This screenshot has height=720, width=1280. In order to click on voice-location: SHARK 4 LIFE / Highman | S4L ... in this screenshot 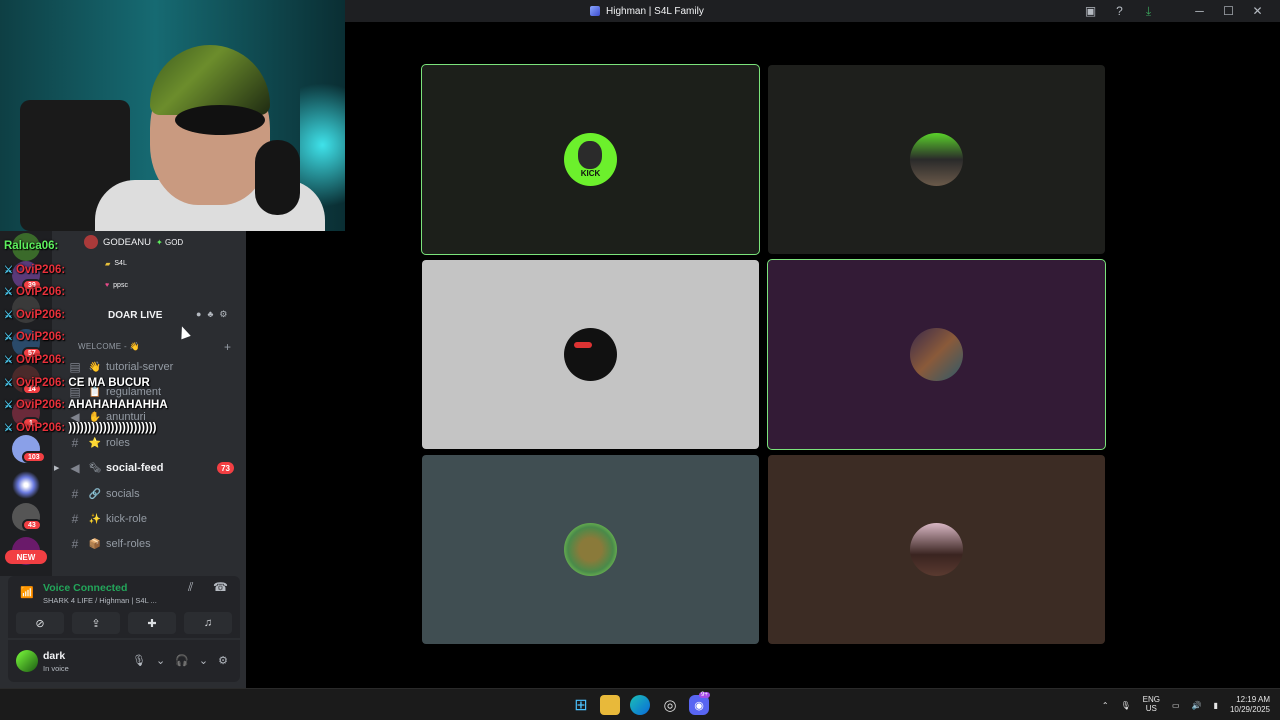, I will do `click(100, 600)`.